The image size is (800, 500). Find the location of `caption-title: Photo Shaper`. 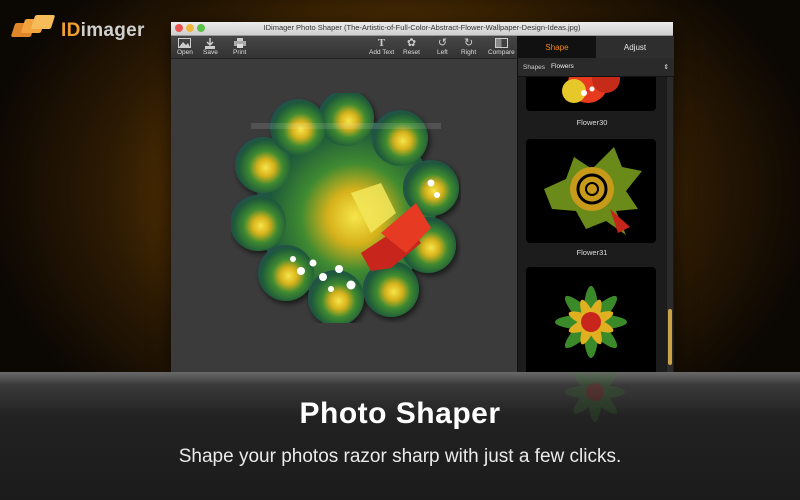

caption-title: Photo Shaper is located at coordinates (400, 413).